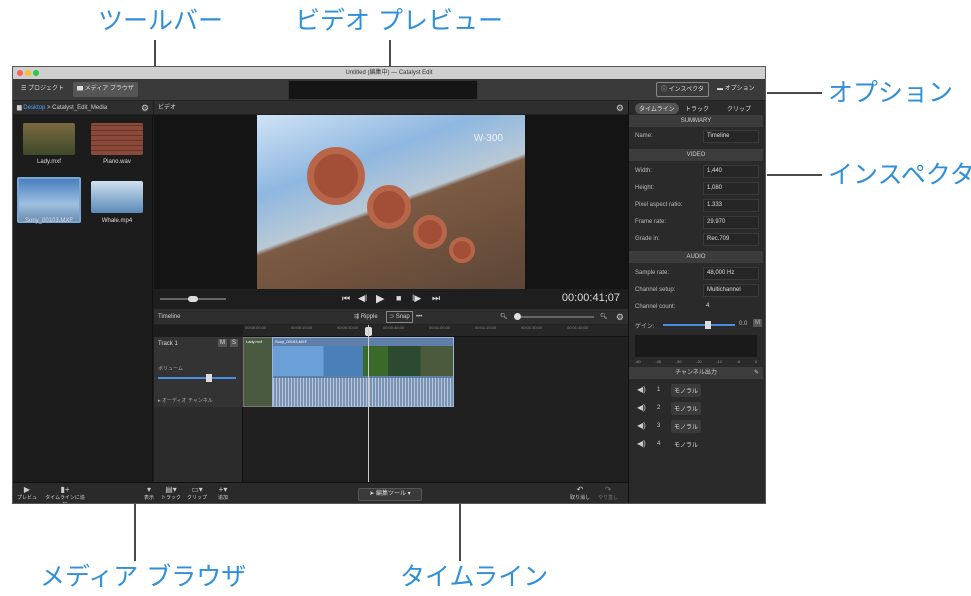 Image resolution: width=971 pixels, height=596 pixels. What do you see at coordinates (696, 257) in the screenshot?
I see `section-audio: AUDIO` at bounding box center [696, 257].